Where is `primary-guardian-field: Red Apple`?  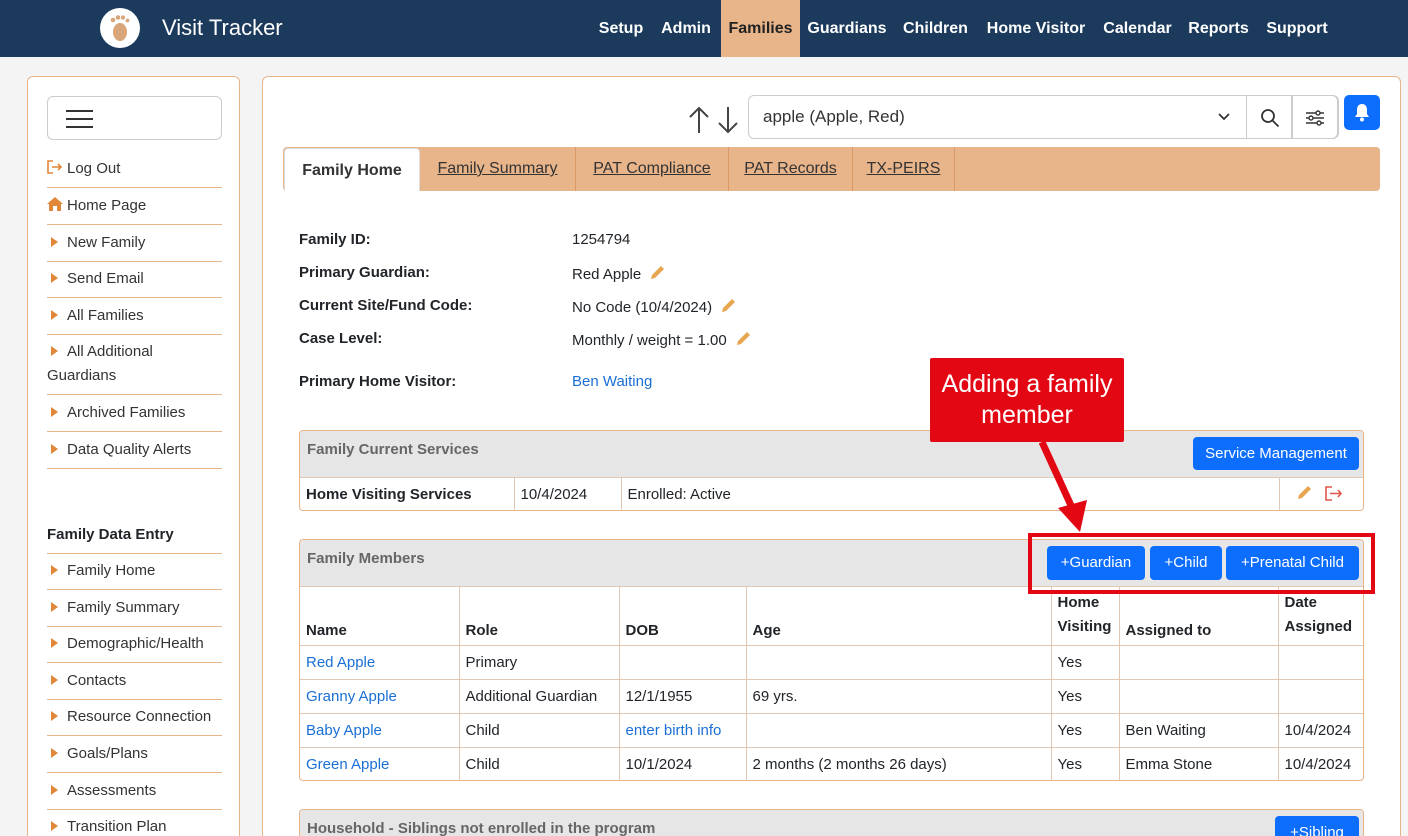 primary-guardian-field: Red Apple is located at coordinates (619, 273).